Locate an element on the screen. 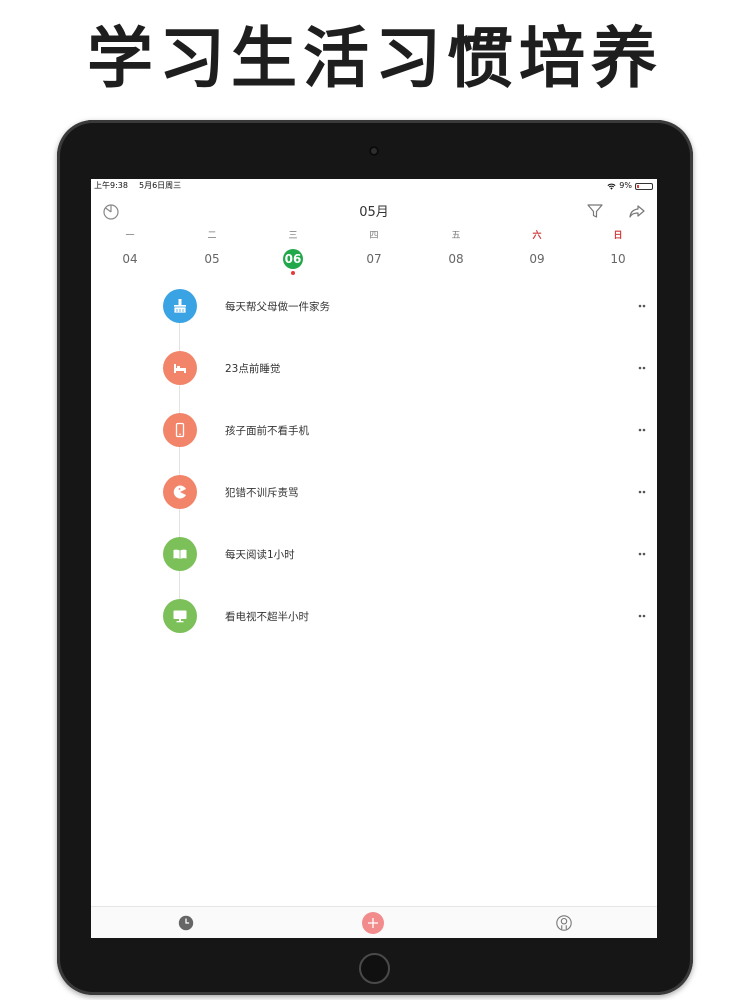  habit-name: 犯错不训斥责骂 is located at coordinates (262, 493).